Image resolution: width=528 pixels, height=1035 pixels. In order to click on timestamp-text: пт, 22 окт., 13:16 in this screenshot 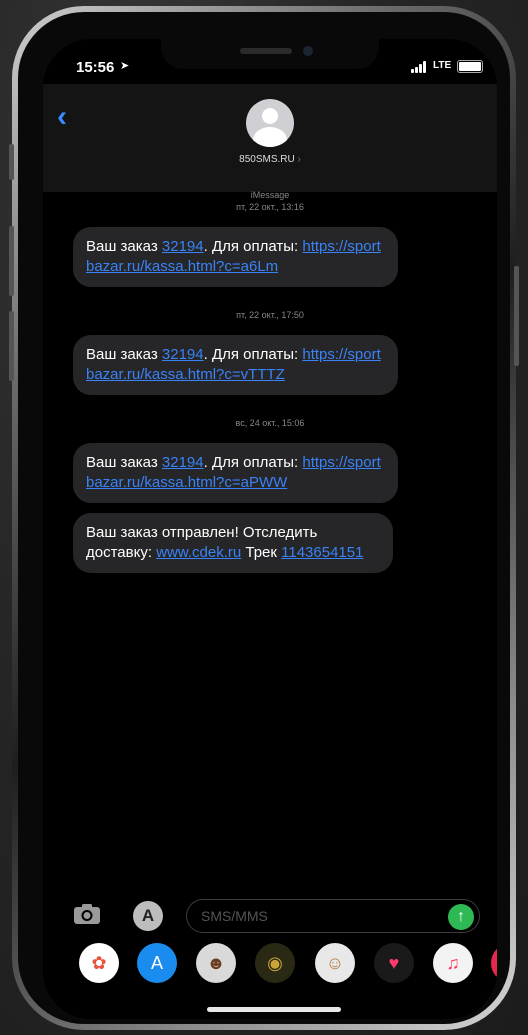, I will do `click(270, 207)`.